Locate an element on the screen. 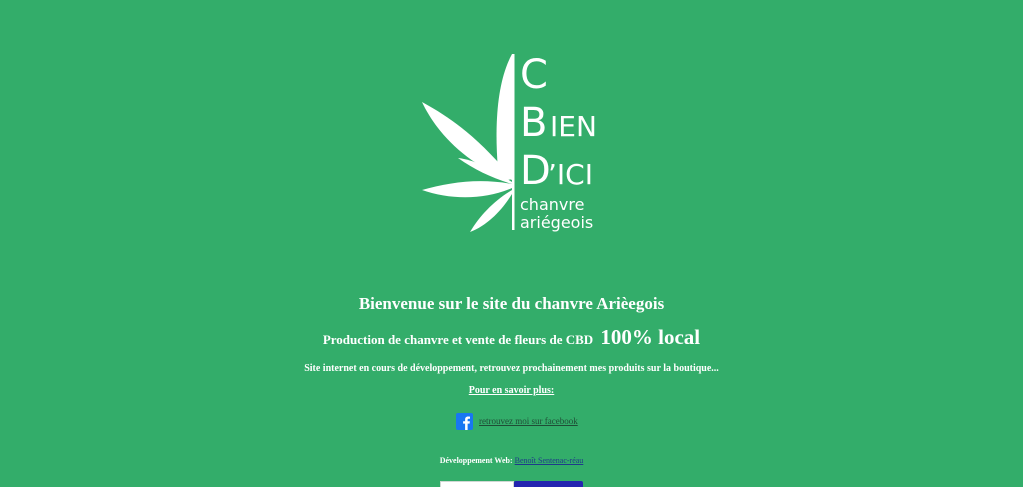  logo: C B IEN D ’ICI chanvre ariégeois is located at coordinates (515, 142).